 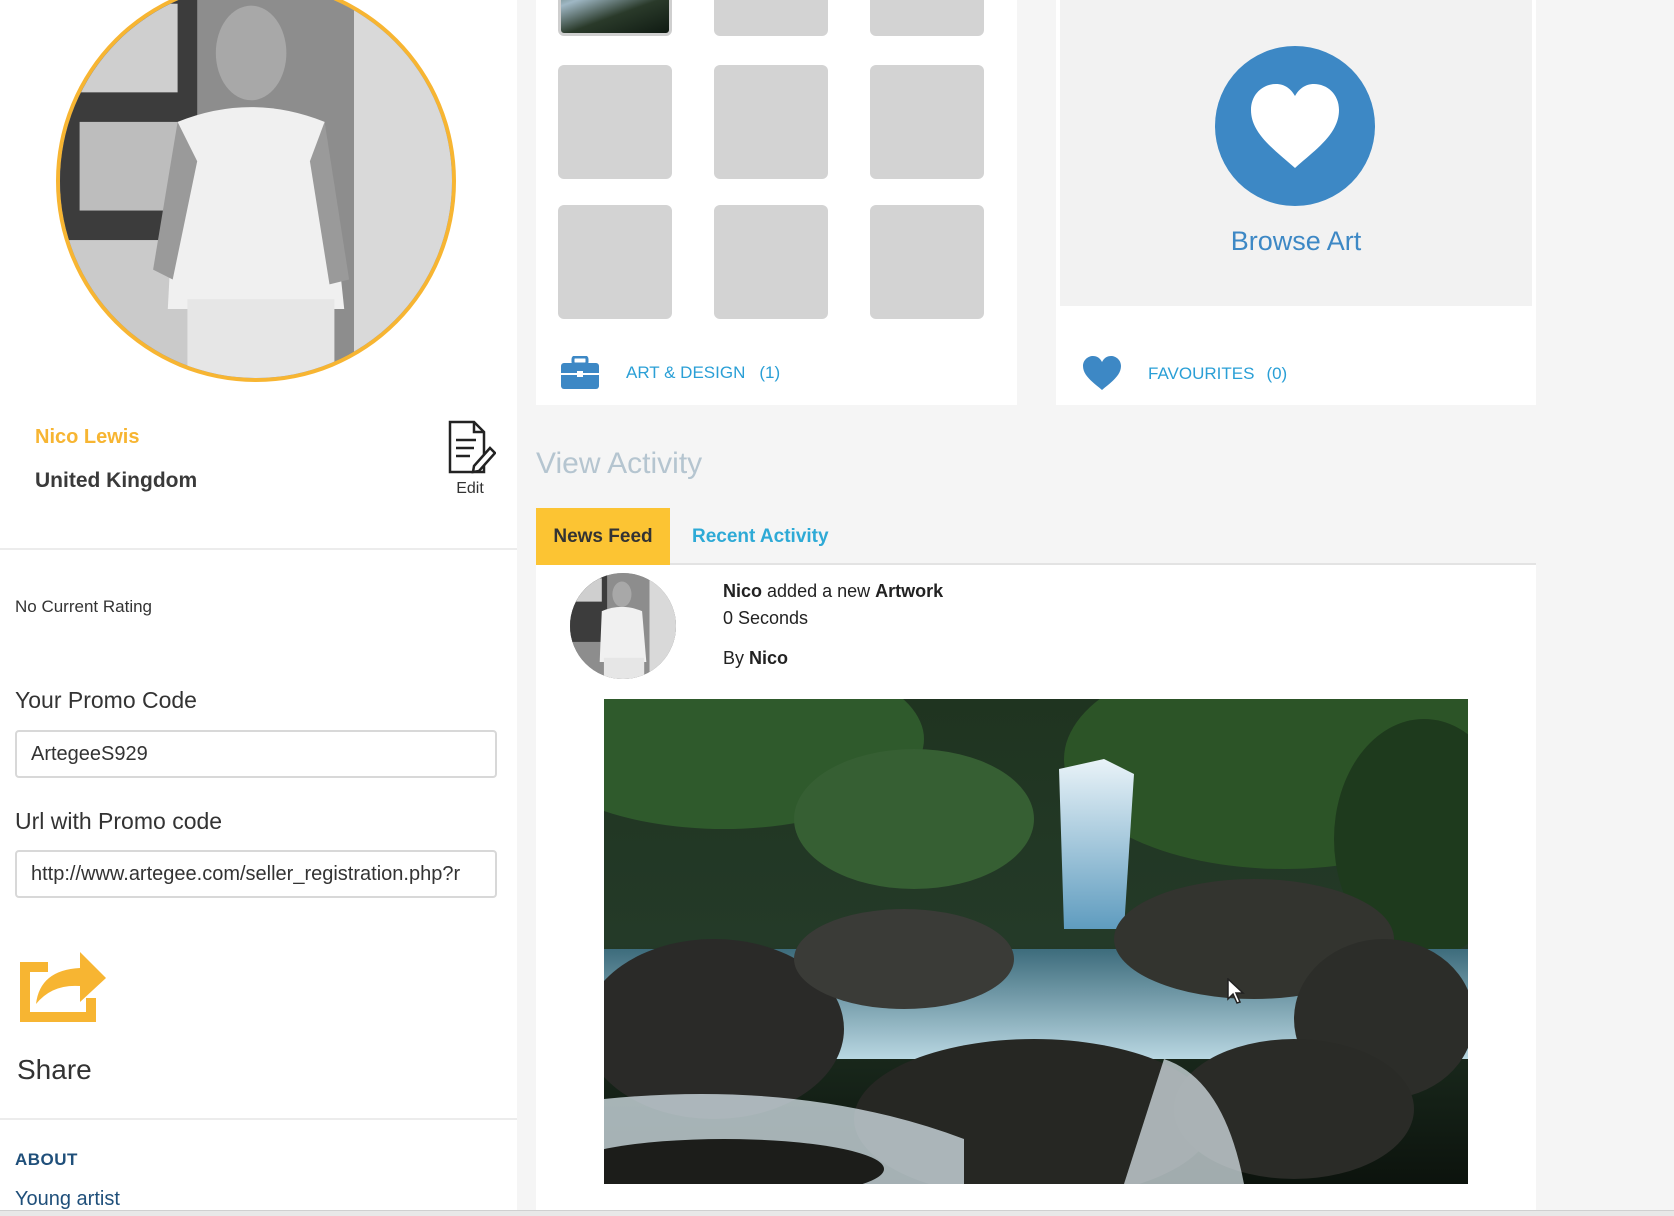 I want to click on share-label: Share, so click(x=54, y=1069).